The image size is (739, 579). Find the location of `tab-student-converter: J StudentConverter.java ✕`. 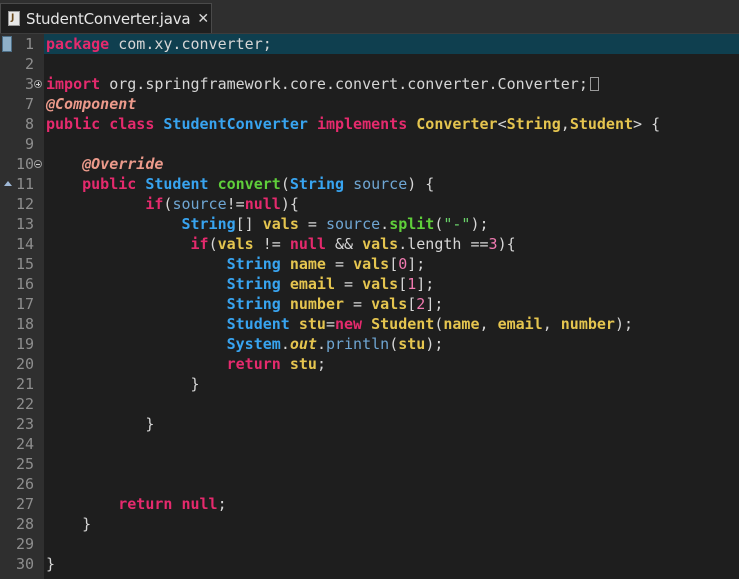

tab-student-converter: J StudentConverter.java ✕ is located at coordinates (106, 18).